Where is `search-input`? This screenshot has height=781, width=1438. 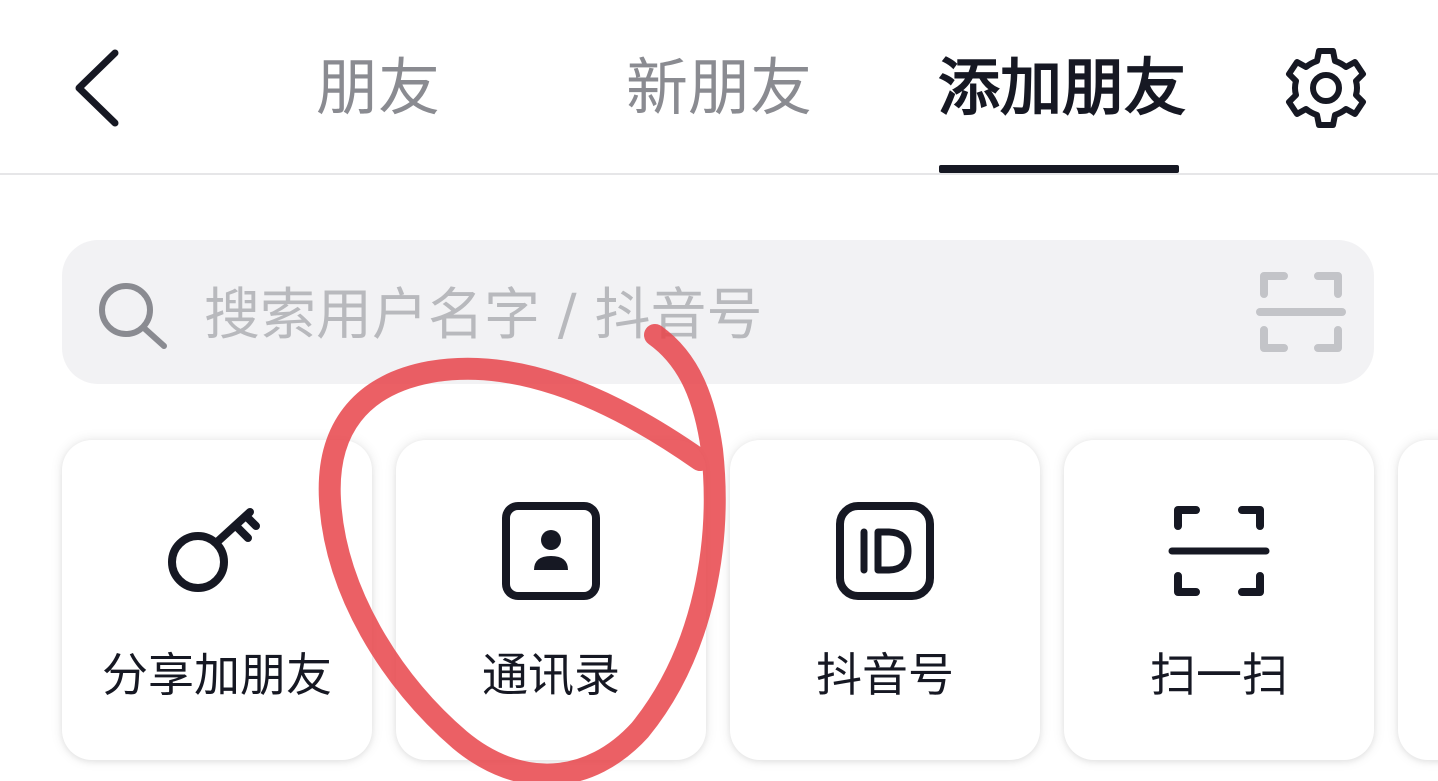
search-input is located at coordinates (714, 315).